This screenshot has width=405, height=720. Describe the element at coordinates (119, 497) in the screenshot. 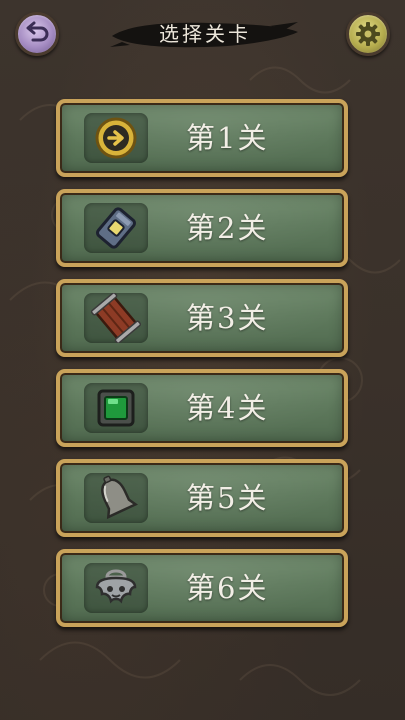

I see `bell-icon` at that location.